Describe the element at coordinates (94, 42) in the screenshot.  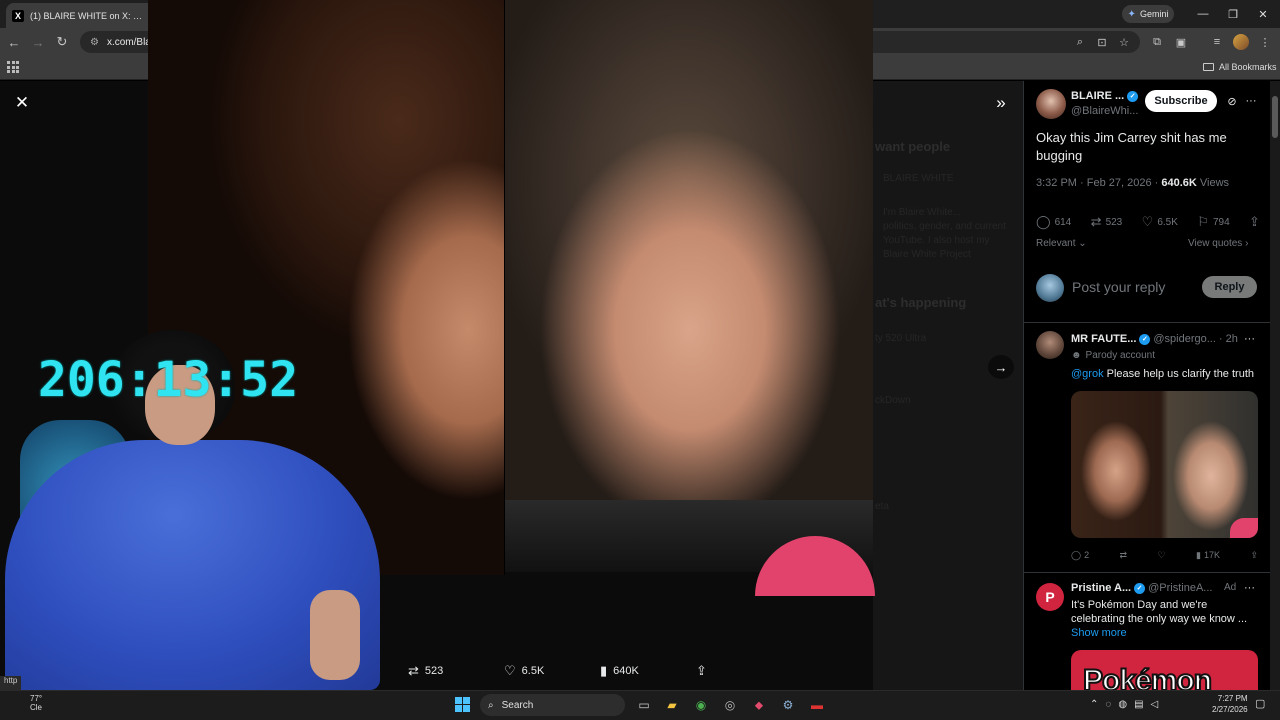
I see `site-info-icon: ⚙` at that location.